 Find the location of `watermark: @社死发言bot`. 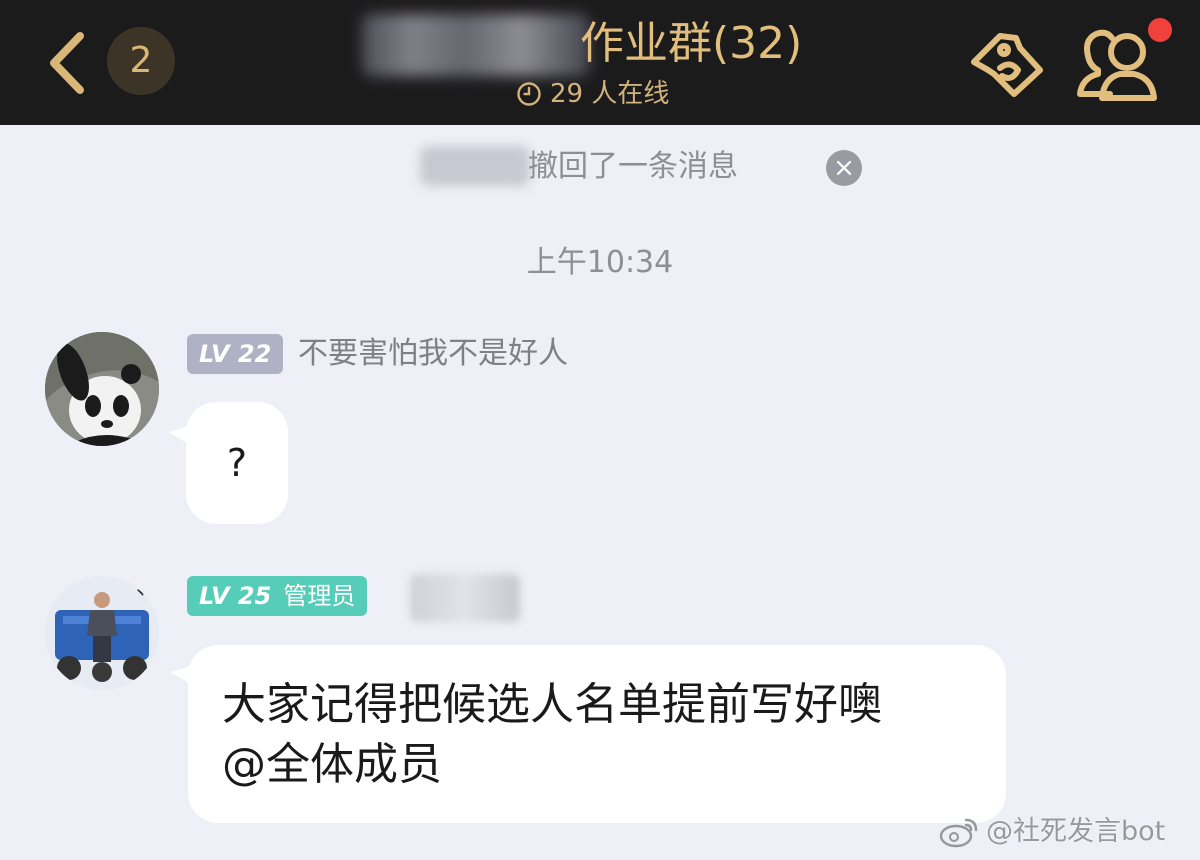

watermark: @社死发言bot is located at coordinates (1051, 832).